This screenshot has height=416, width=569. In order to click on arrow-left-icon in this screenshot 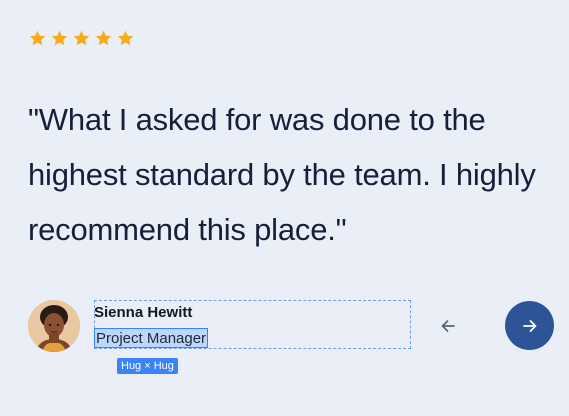, I will do `click(448, 326)`.